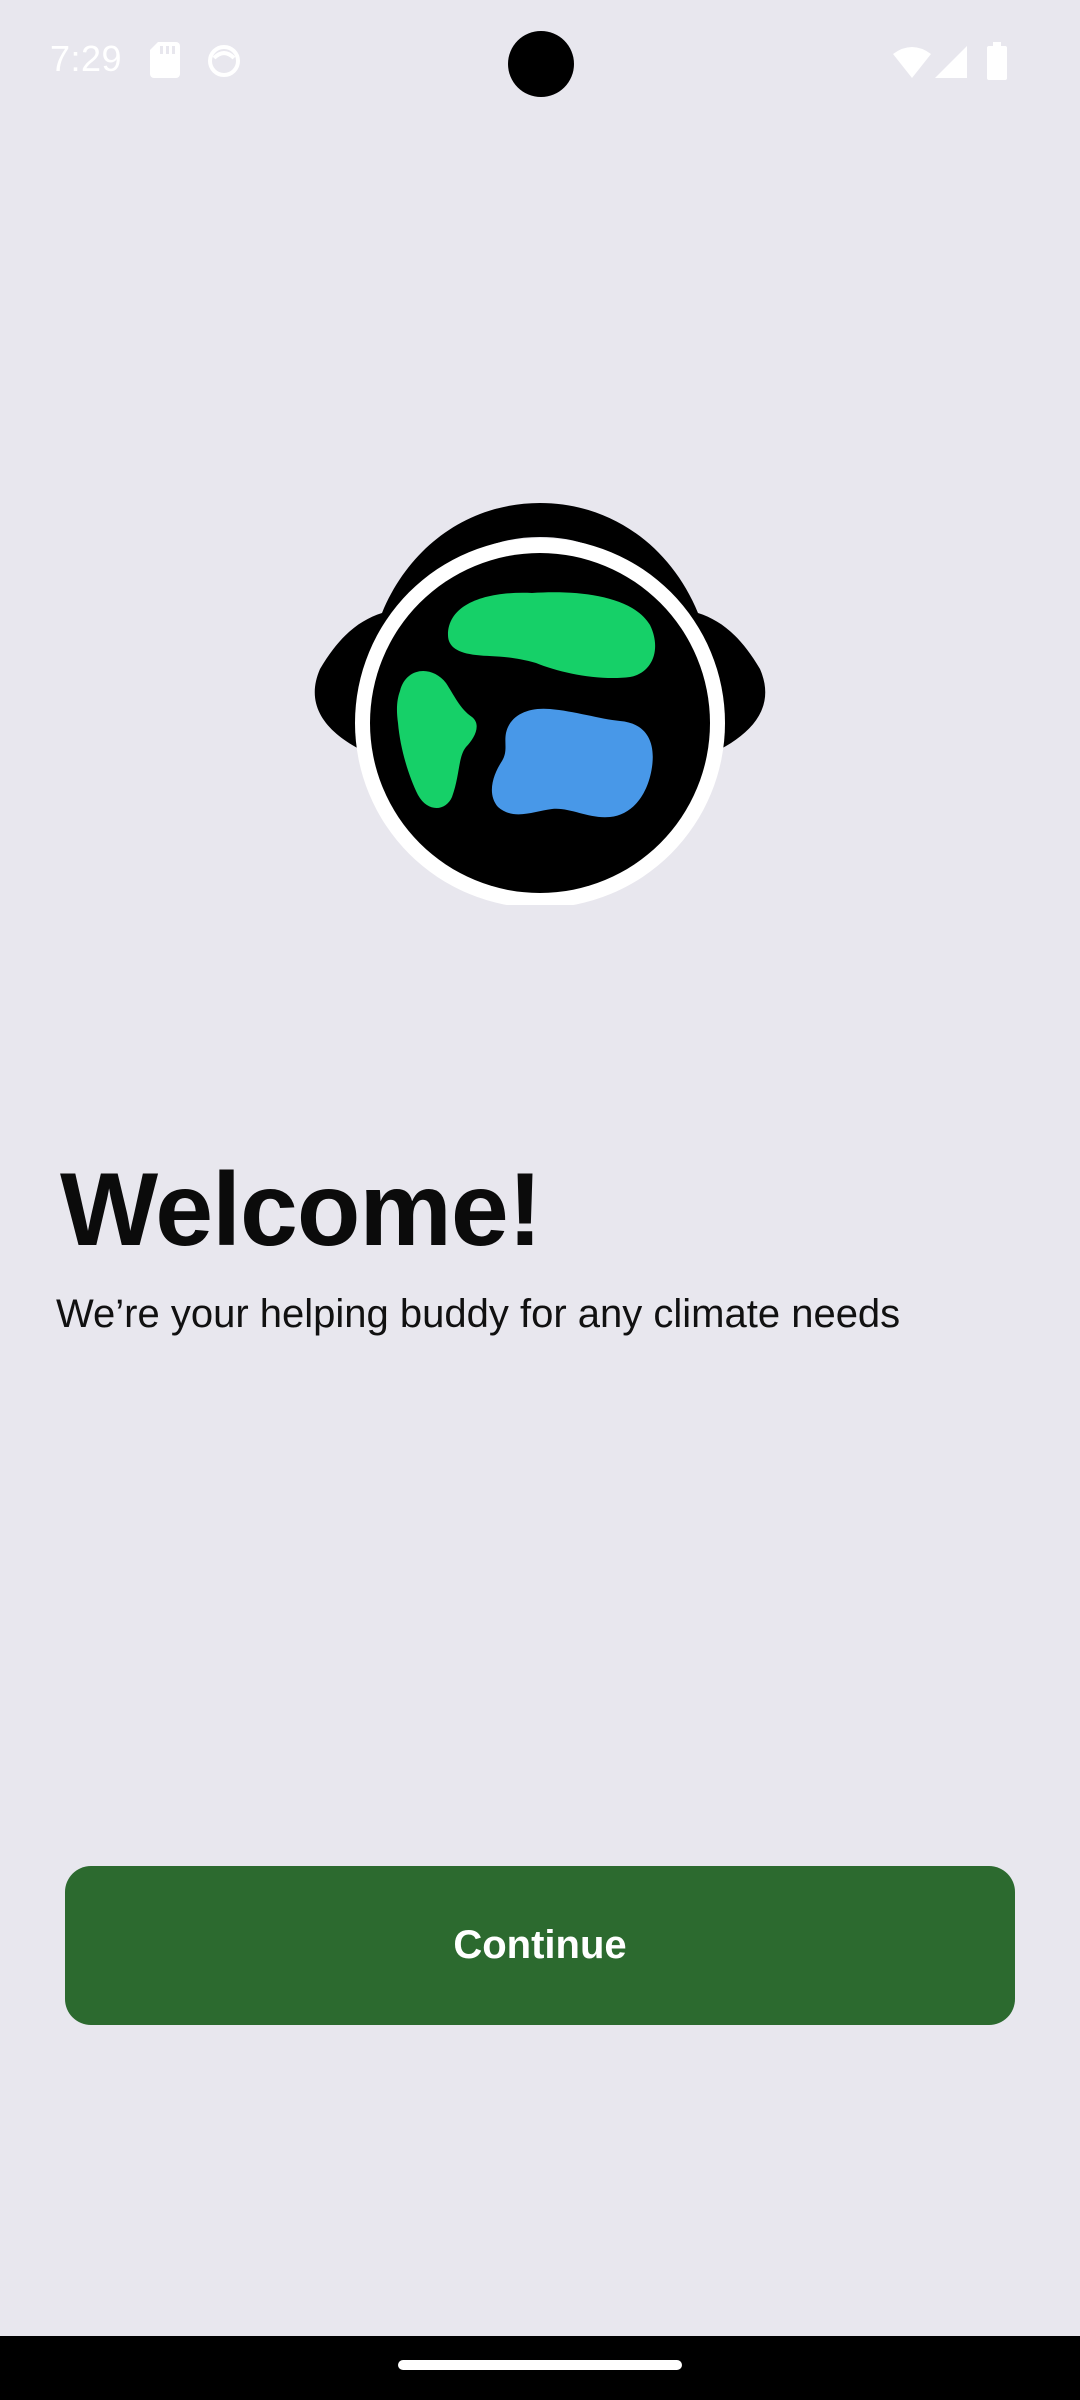  What do you see at coordinates (86, 58) in the screenshot?
I see `status-time: 7:29` at bounding box center [86, 58].